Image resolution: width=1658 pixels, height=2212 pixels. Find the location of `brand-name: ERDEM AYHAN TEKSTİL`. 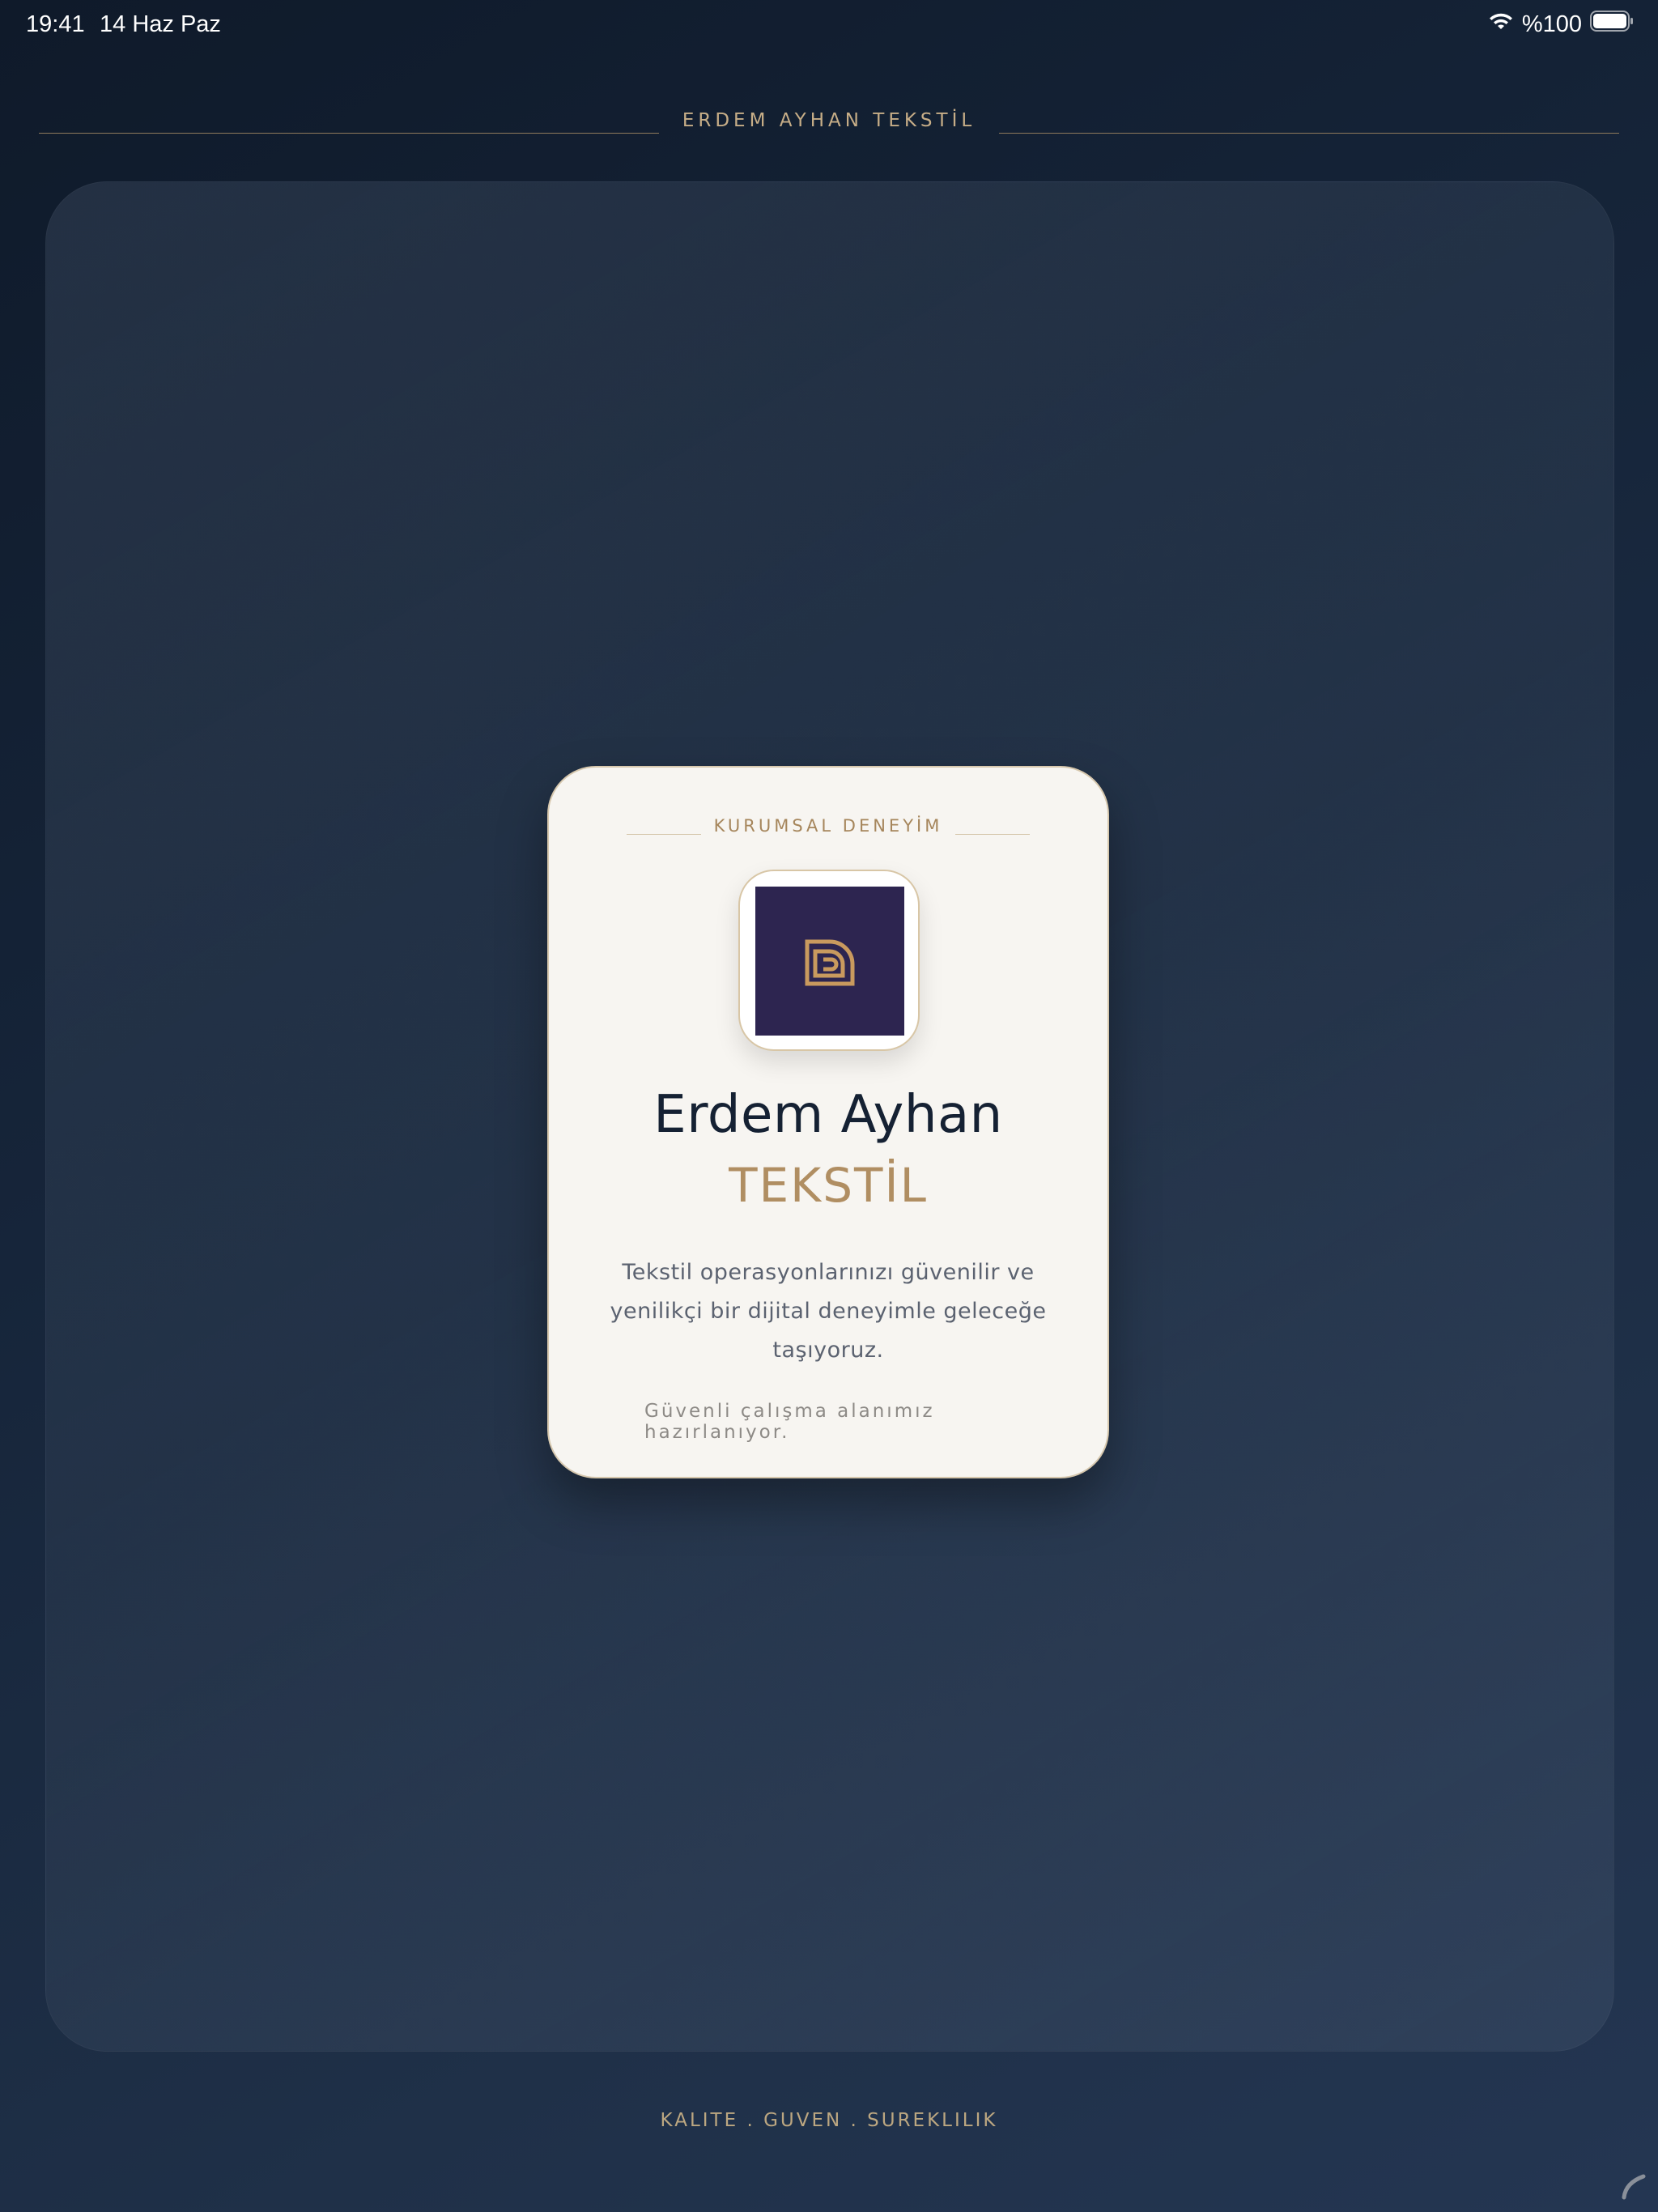

brand-name: ERDEM AYHAN TEKSTİL is located at coordinates (829, 121).